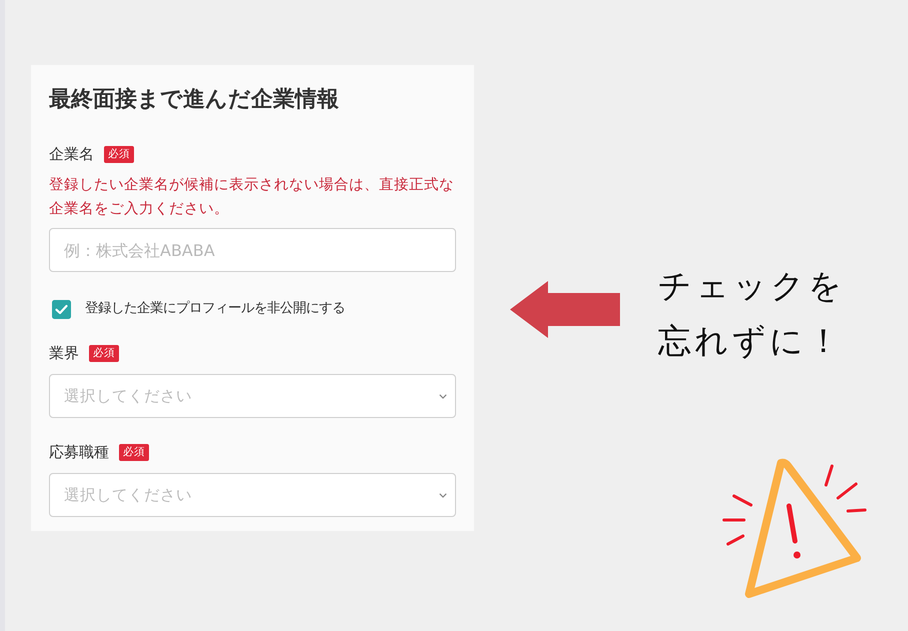  I want to click on field-label: 応募職種, so click(79, 452).